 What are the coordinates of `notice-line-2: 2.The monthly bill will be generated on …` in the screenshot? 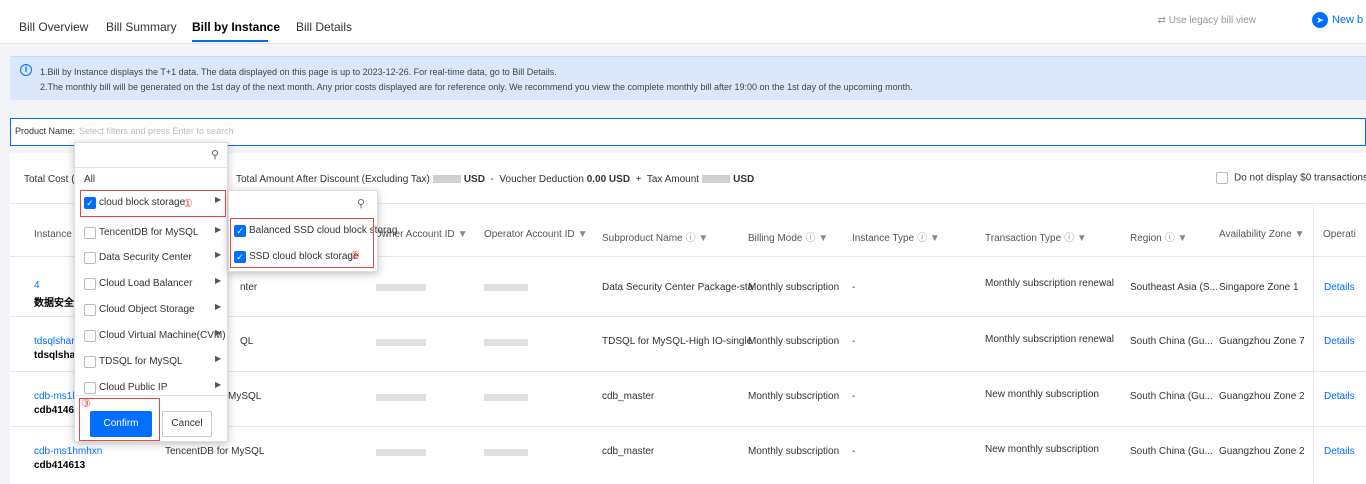 It's located at (476, 87).